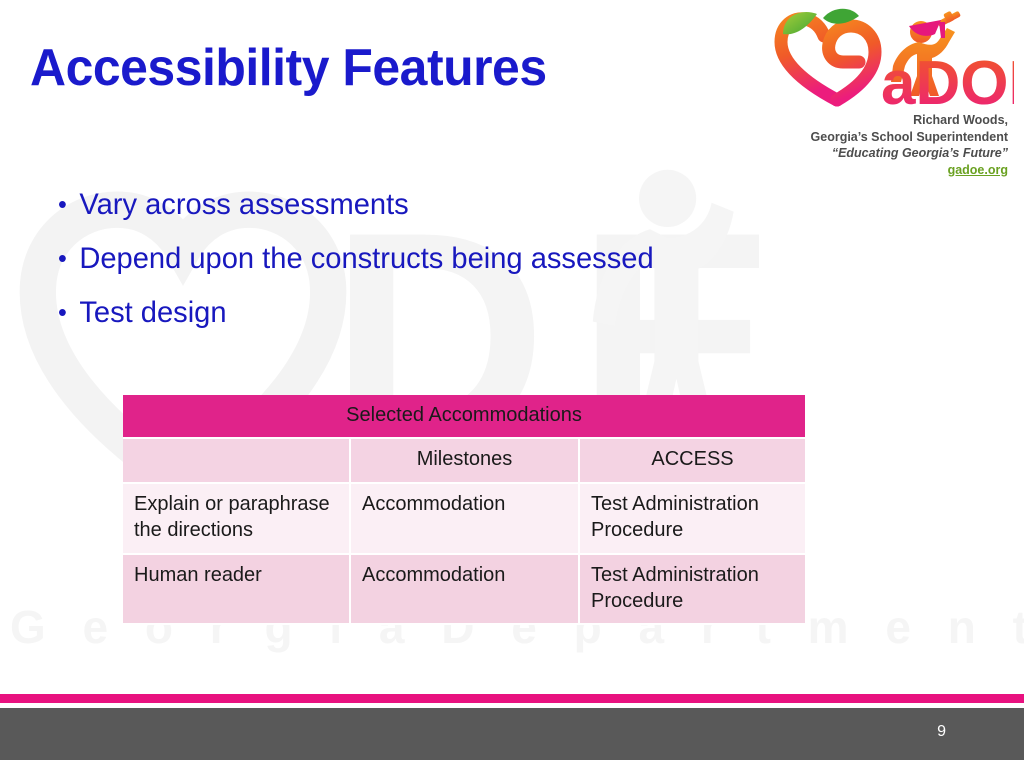  Describe the element at coordinates (455, 204) in the screenshot. I see `list-item: • Vary across assessments` at that location.